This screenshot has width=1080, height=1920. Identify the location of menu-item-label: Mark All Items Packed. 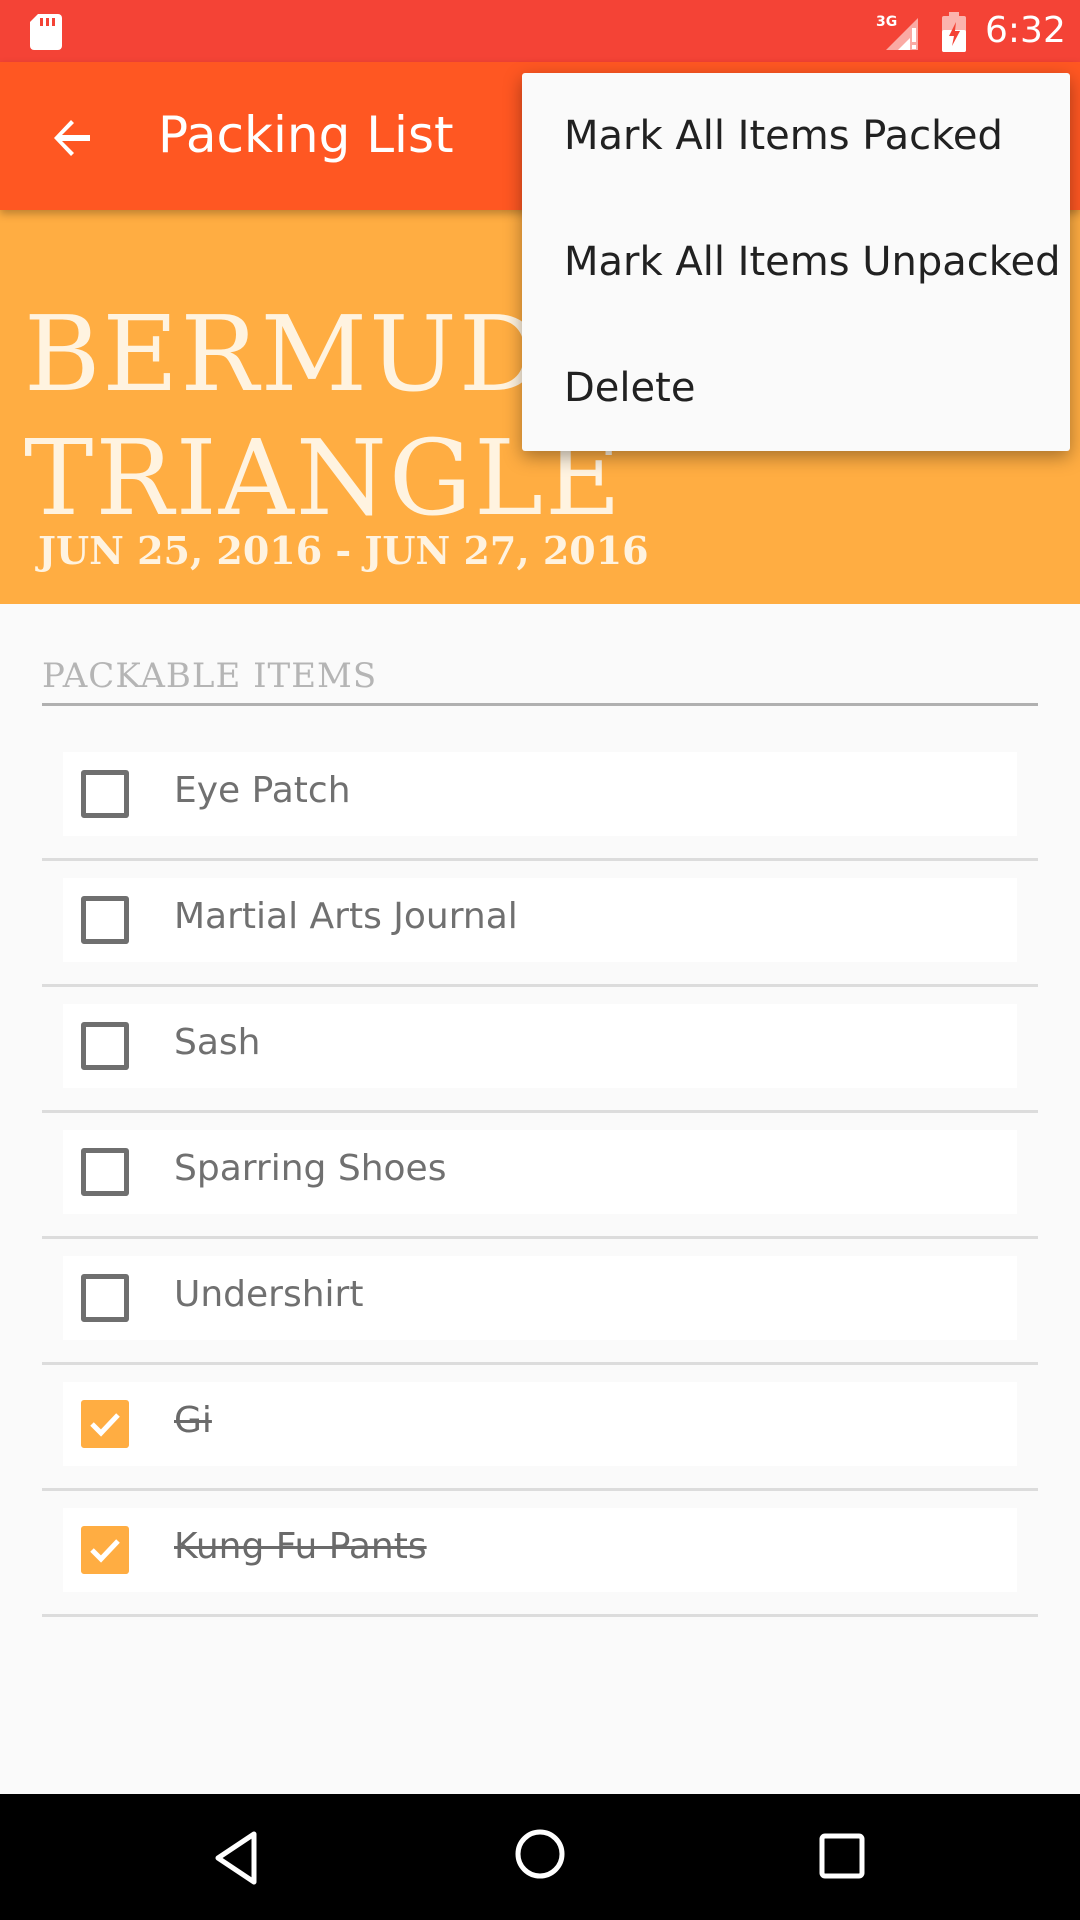
(783, 136).